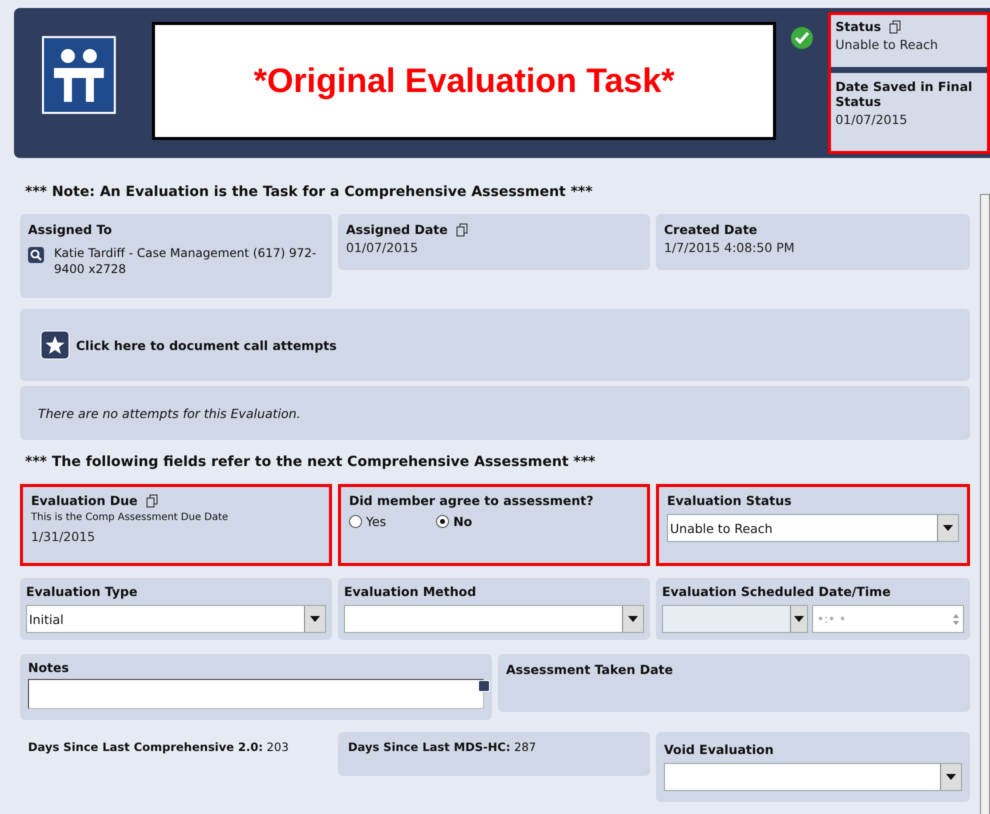 The height and width of the screenshot is (814, 990). What do you see at coordinates (397, 229) in the screenshot?
I see `field-label: Assigned Date` at bounding box center [397, 229].